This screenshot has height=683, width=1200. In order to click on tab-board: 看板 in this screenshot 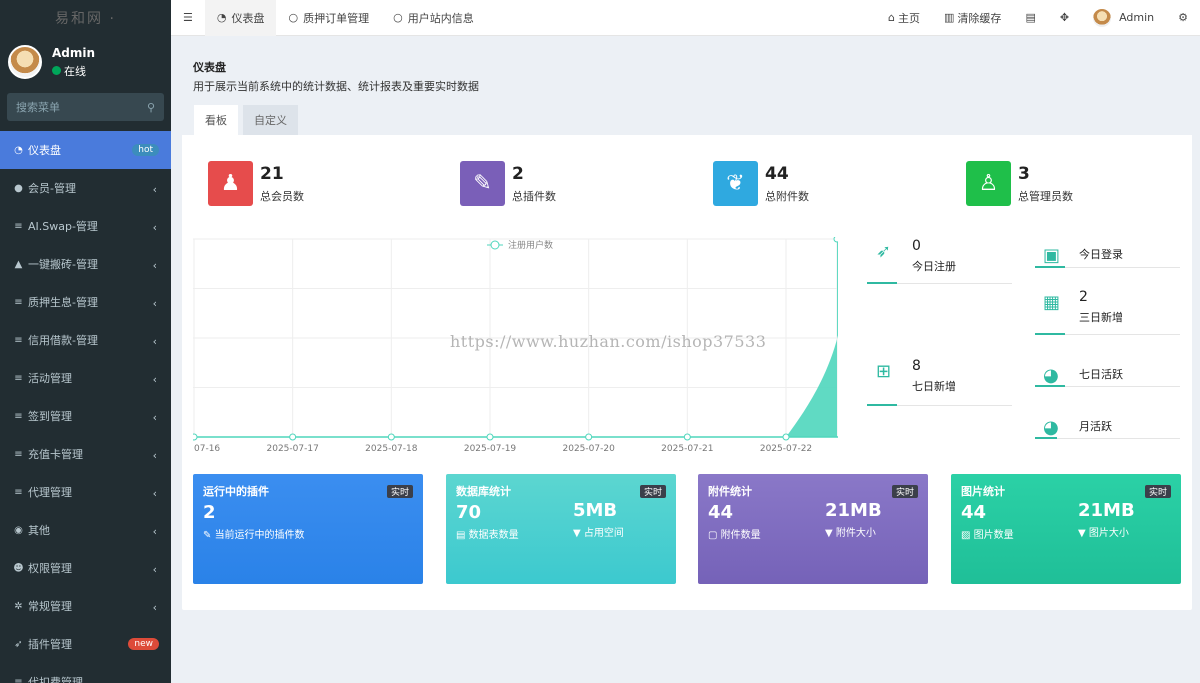, I will do `click(216, 120)`.